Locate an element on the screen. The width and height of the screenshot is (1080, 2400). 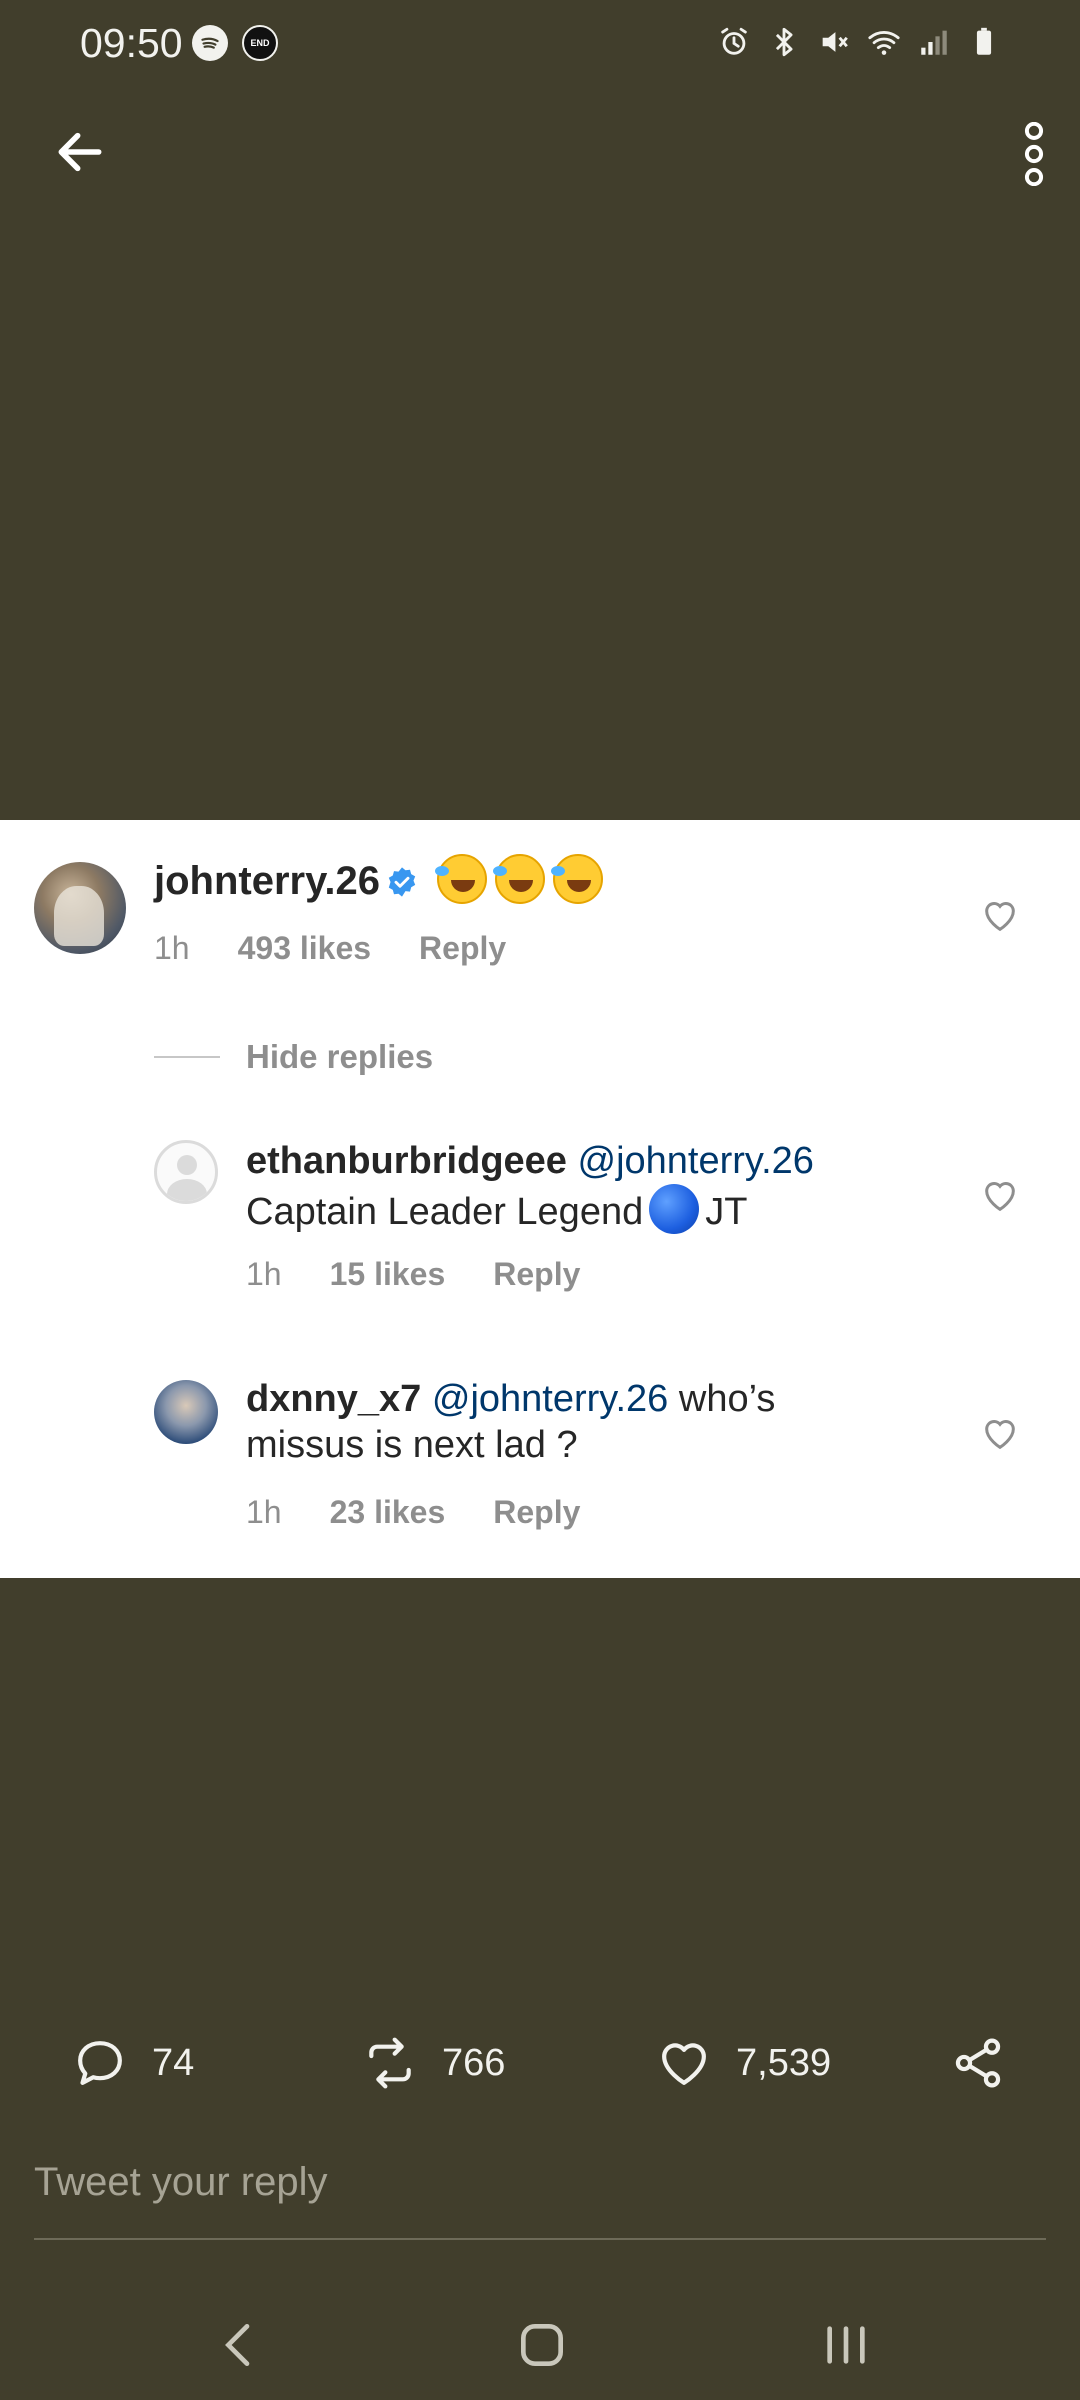
reply-body: who’s is located at coordinates (727, 1399).